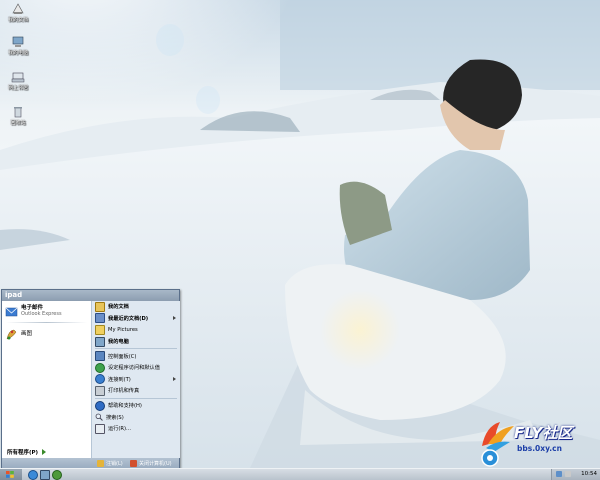 The height and width of the screenshot is (480, 600). I want to click on watermark-url: bbs.0xy.cn, so click(539, 448).